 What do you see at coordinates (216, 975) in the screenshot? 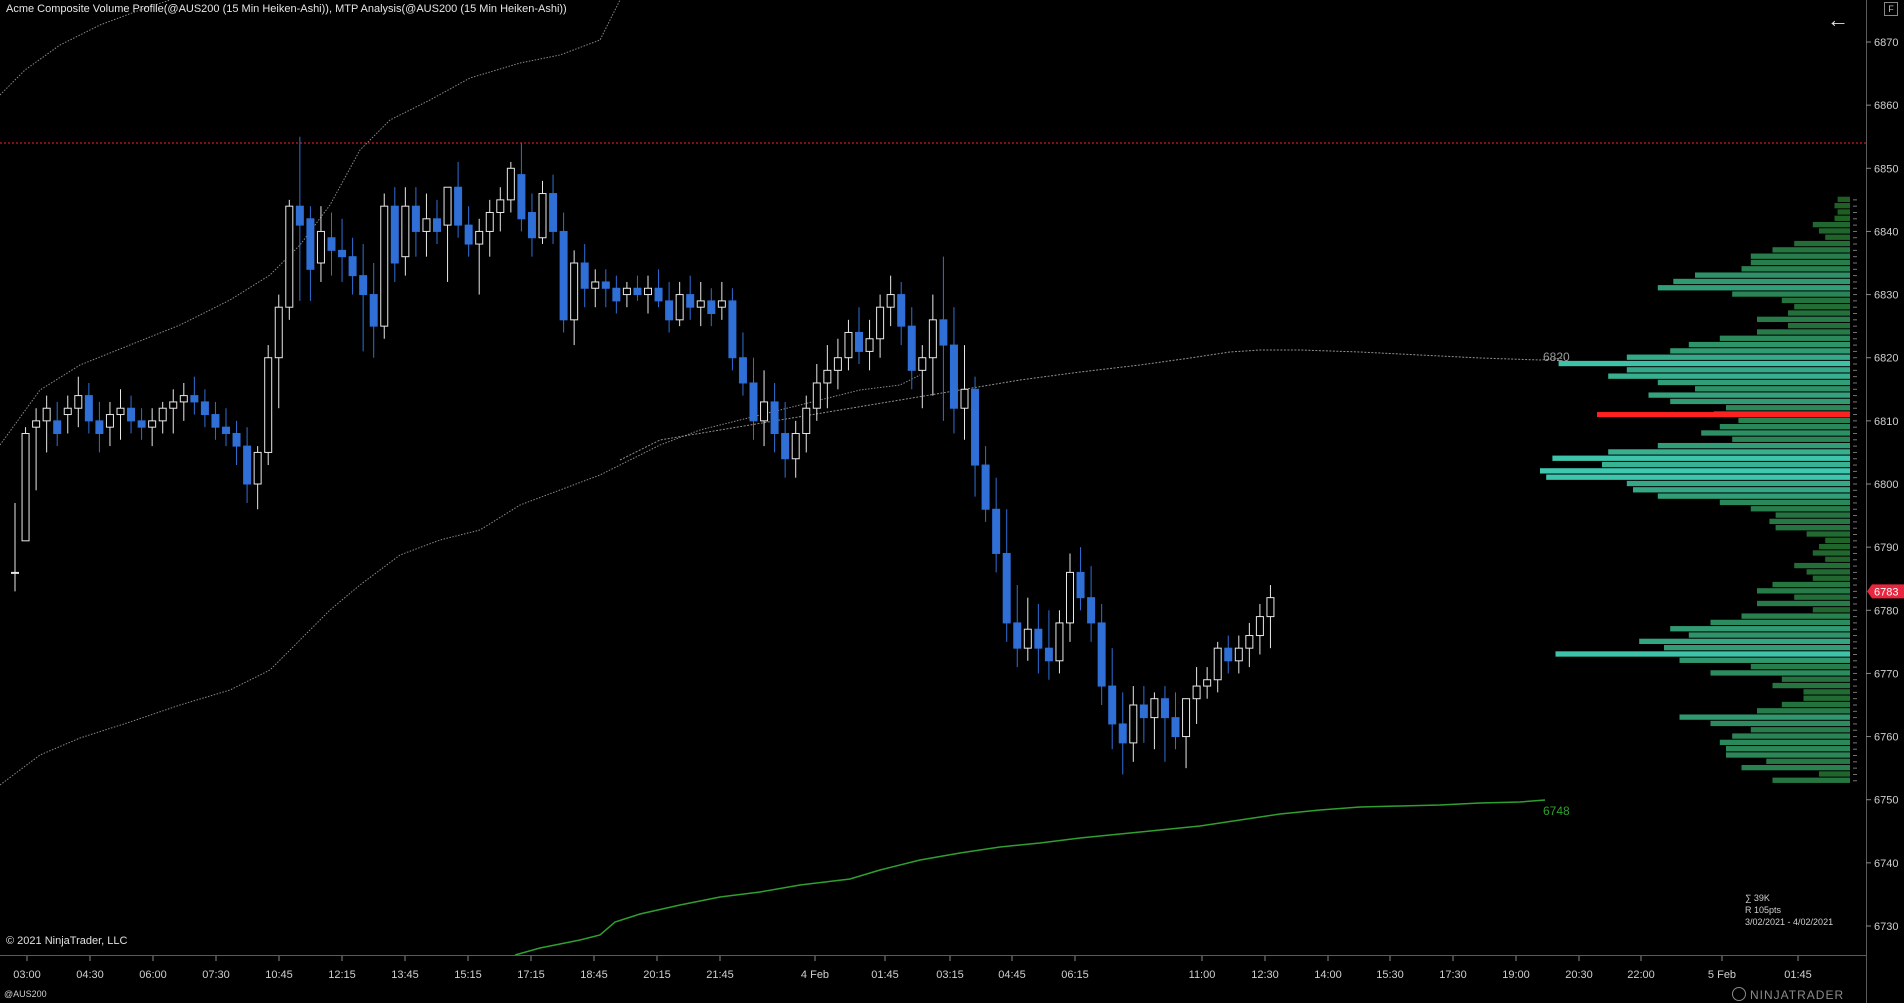
I see `time-tick-label: 07:30` at bounding box center [216, 975].